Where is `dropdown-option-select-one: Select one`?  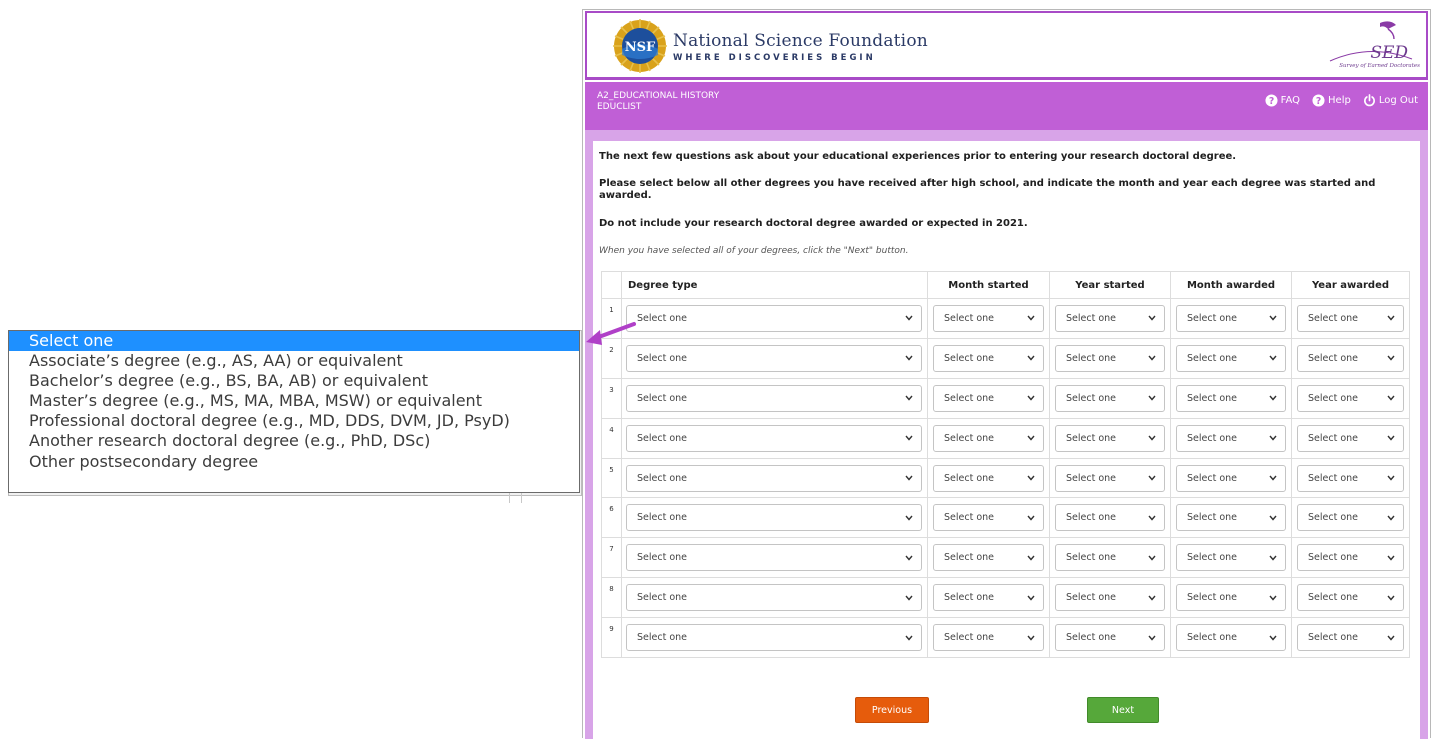 dropdown-option-select-one: Select one is located at coordinates (294, 341).